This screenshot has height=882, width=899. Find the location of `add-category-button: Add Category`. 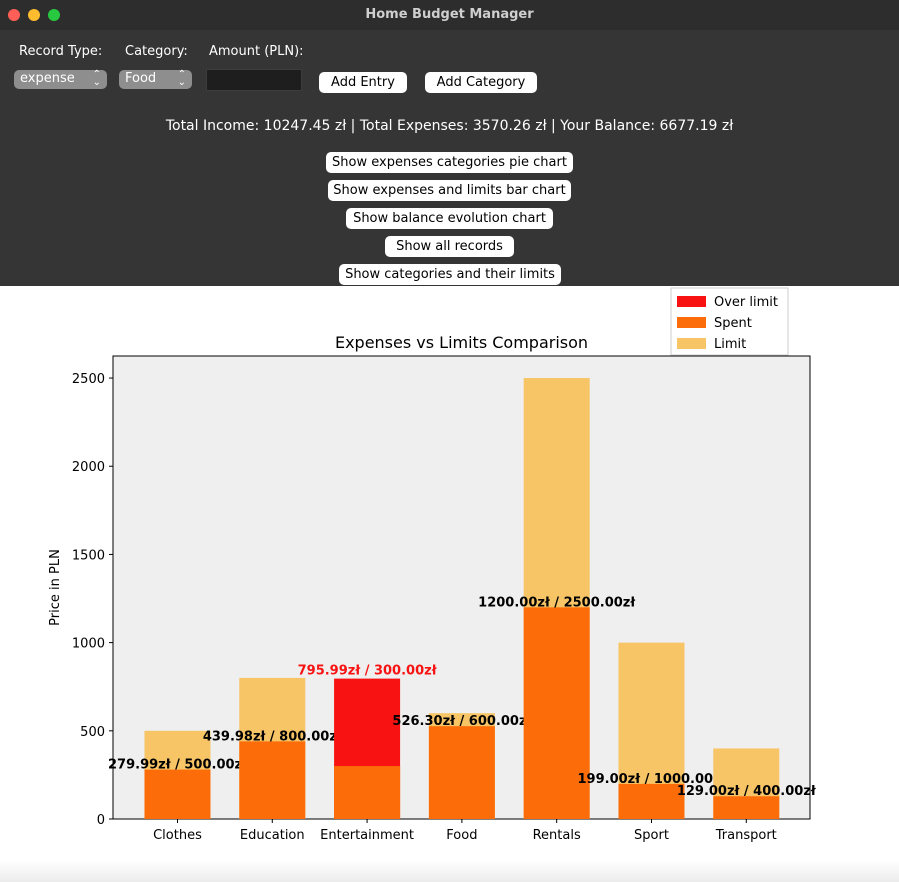

add-category-button: Add Category is located at coordinates (481, 82).